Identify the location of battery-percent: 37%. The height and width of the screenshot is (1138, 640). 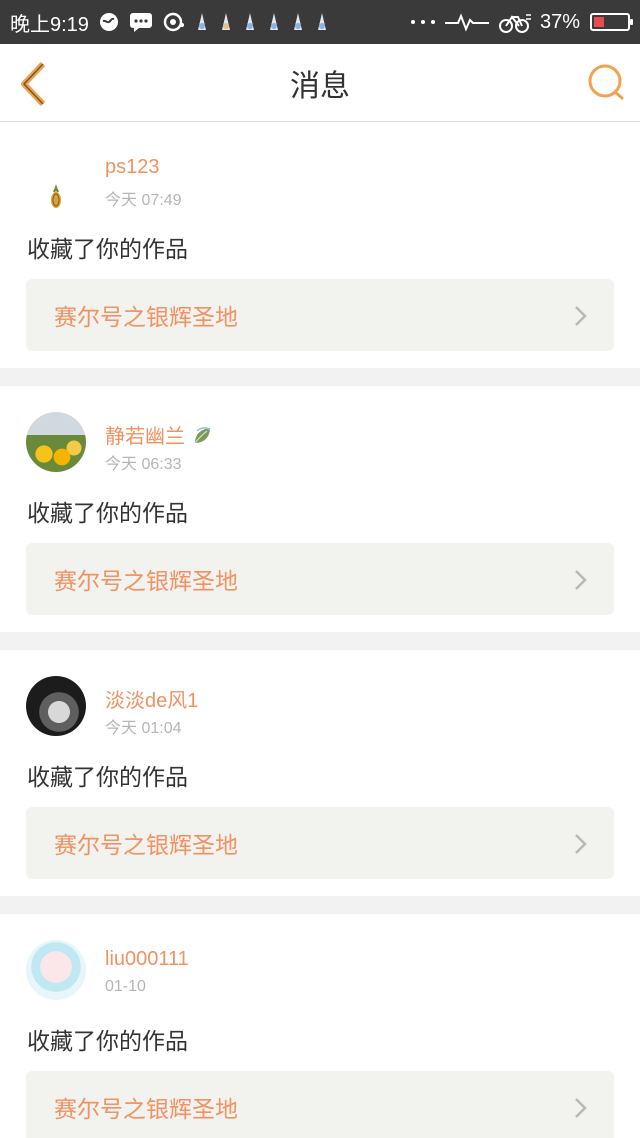
(559, 21).